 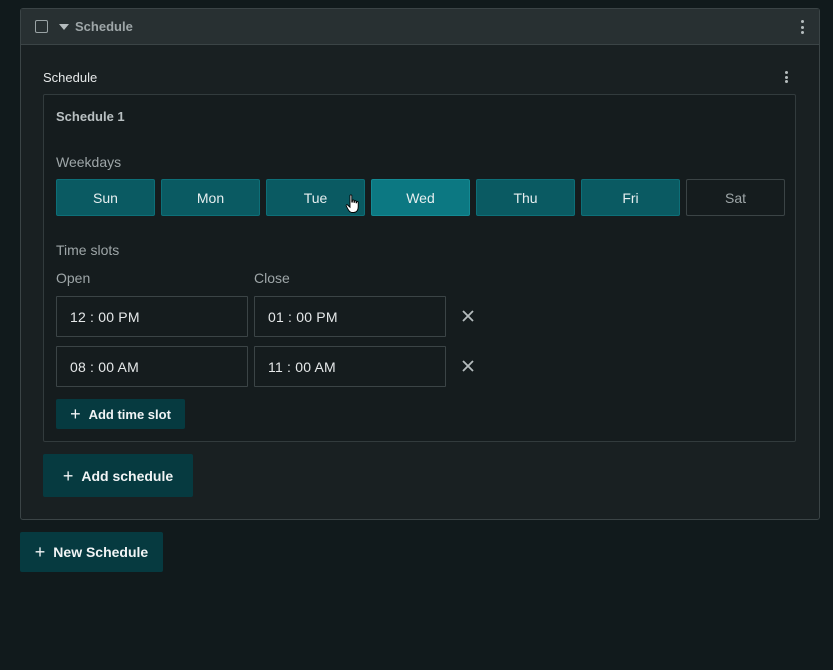 What do you see at coordinates (89, 162) in the screenshot?
I see `weekdays-label: Weekdays` at bounding box center [89, 162].